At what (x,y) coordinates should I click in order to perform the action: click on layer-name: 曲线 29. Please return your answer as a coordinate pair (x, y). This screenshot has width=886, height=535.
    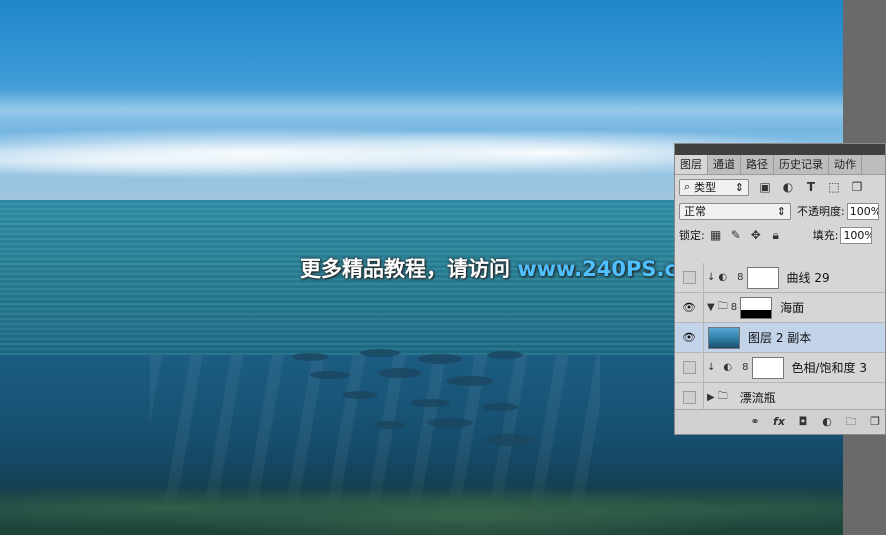
    Looking at the image, I should click on (808, 278).